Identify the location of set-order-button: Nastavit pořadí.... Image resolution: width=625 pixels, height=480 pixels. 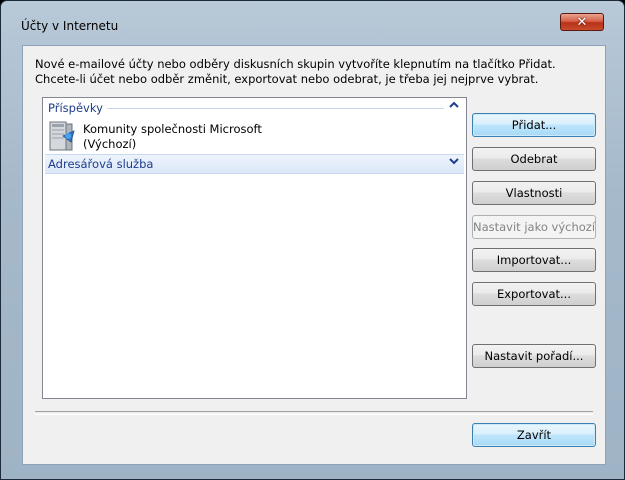
(534, 356).